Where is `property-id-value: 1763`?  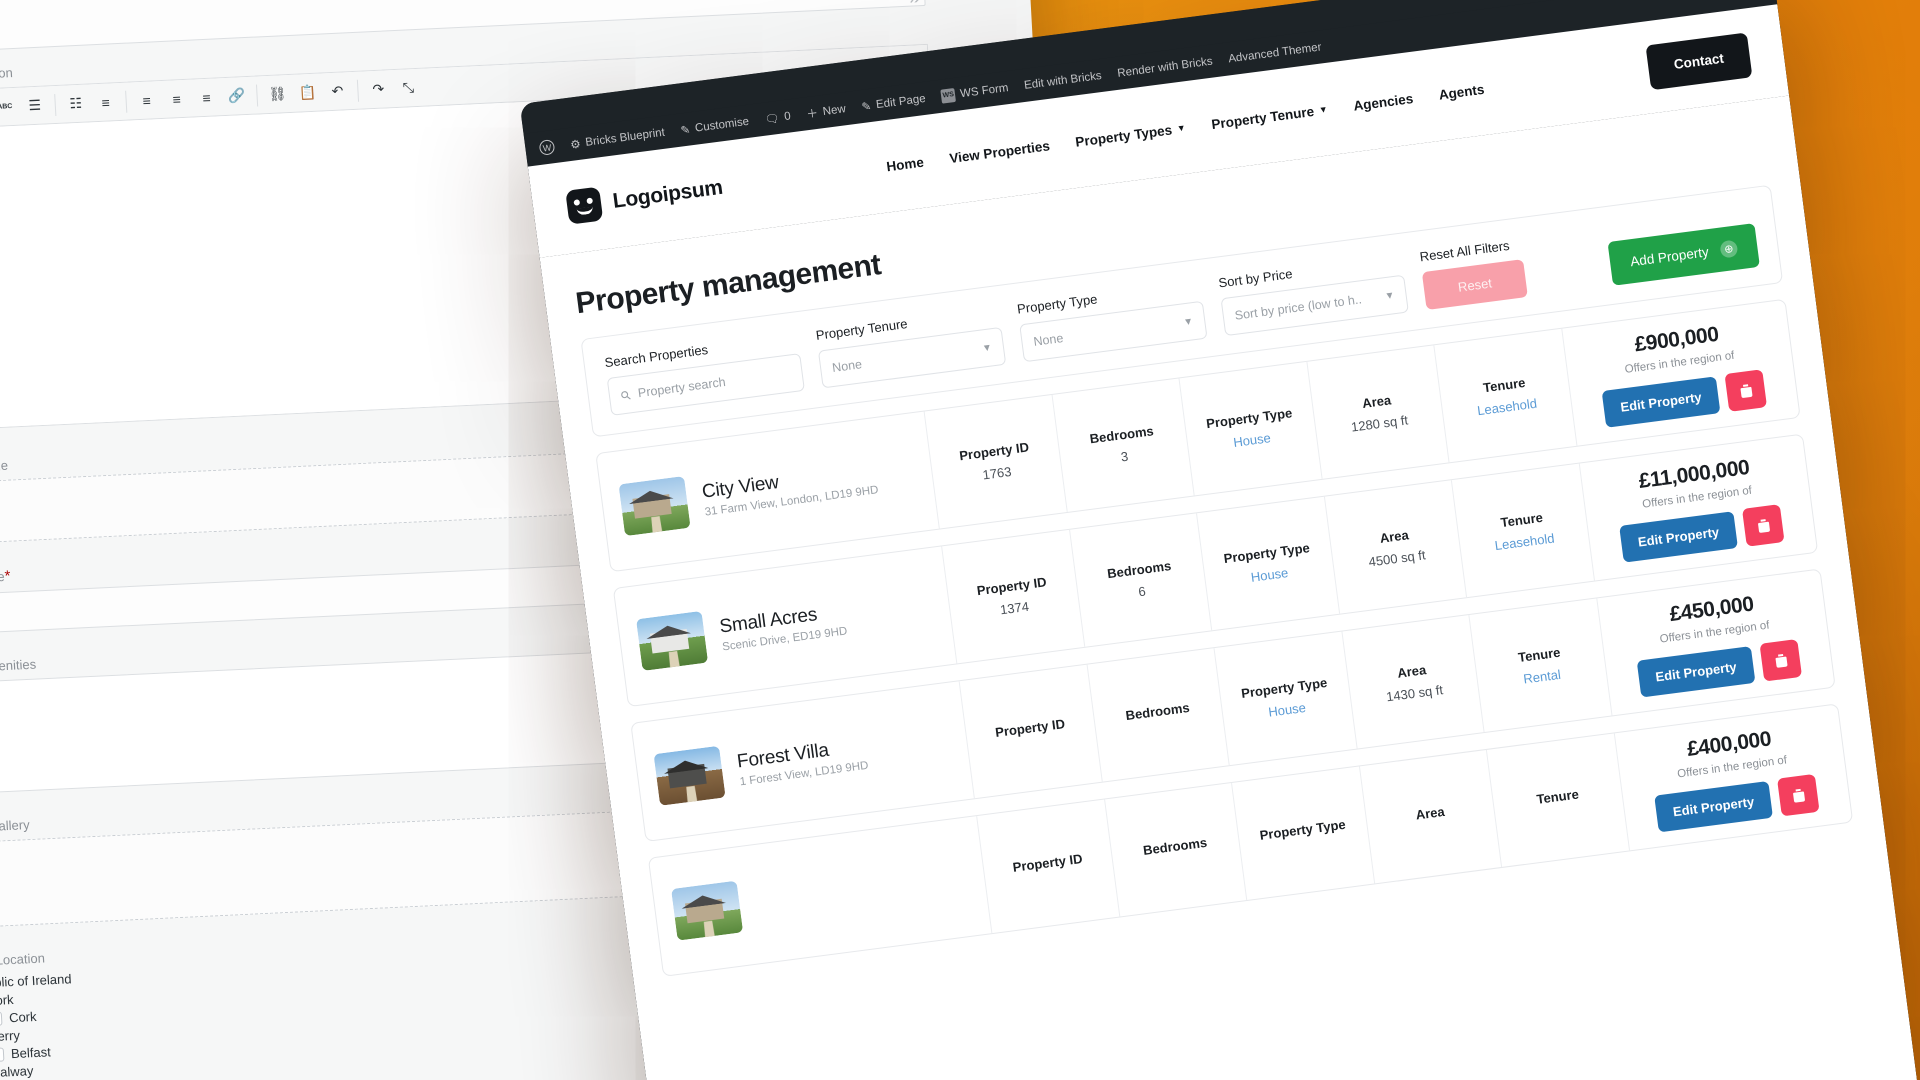
property-id-value: 1763 is located at coordinates (997, 472).